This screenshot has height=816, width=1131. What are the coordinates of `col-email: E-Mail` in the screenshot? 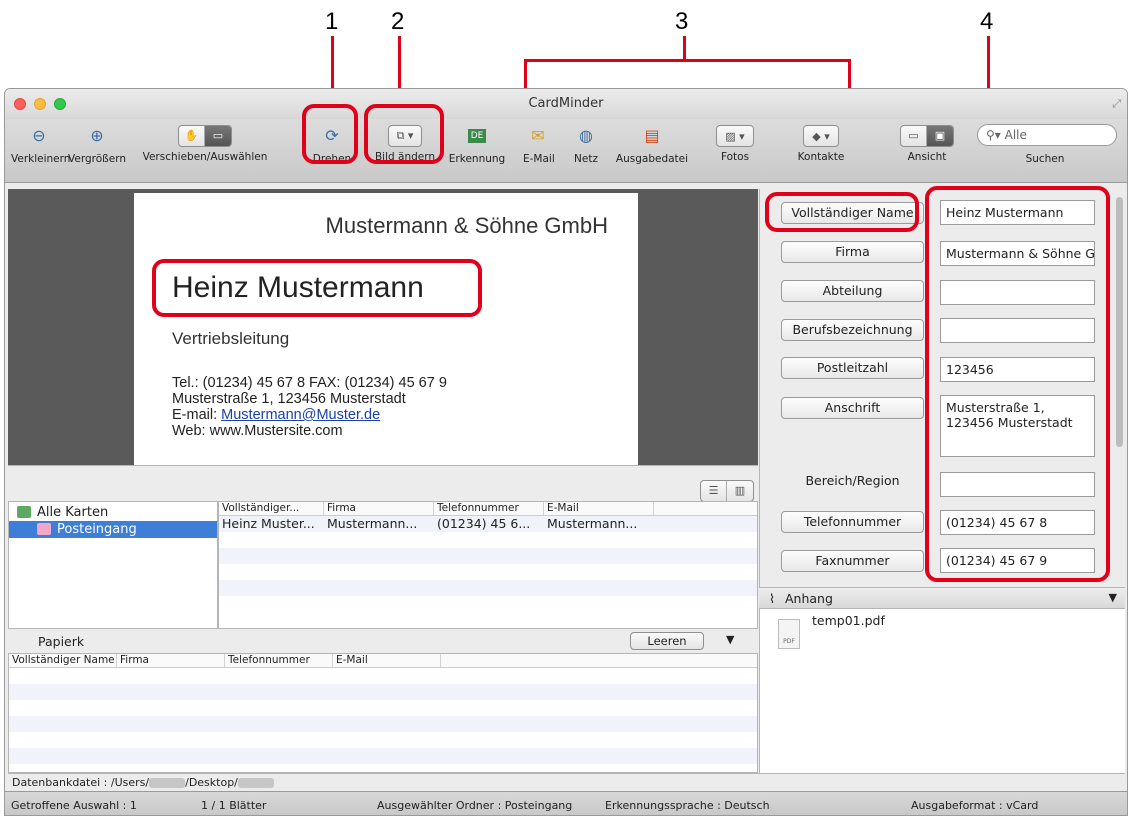 It's located at (599, 508).